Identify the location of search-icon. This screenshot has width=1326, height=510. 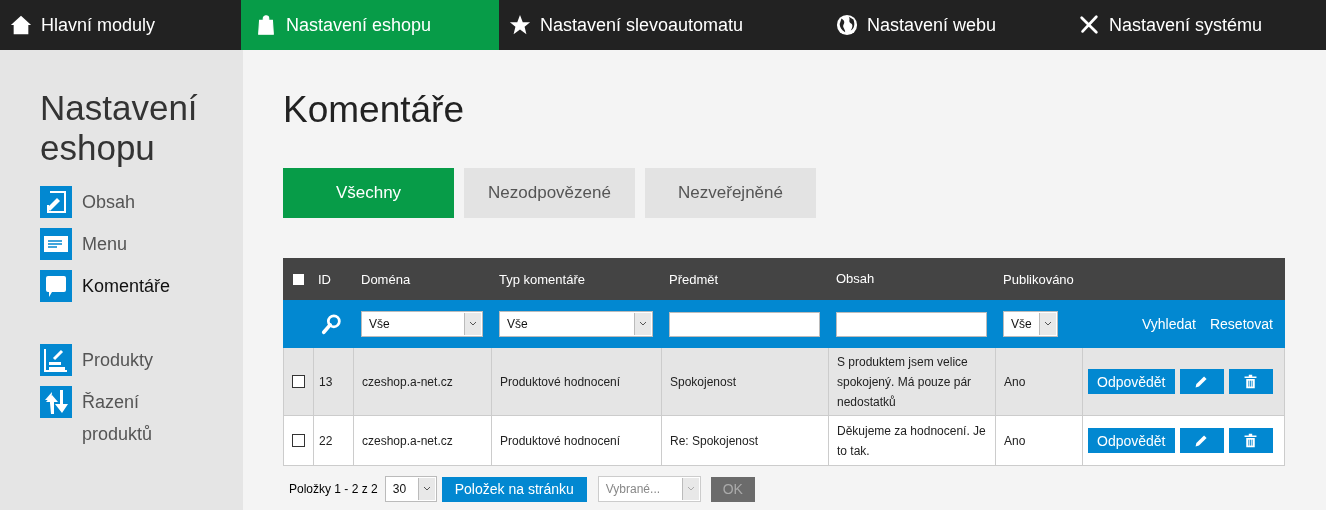
(331, 324).